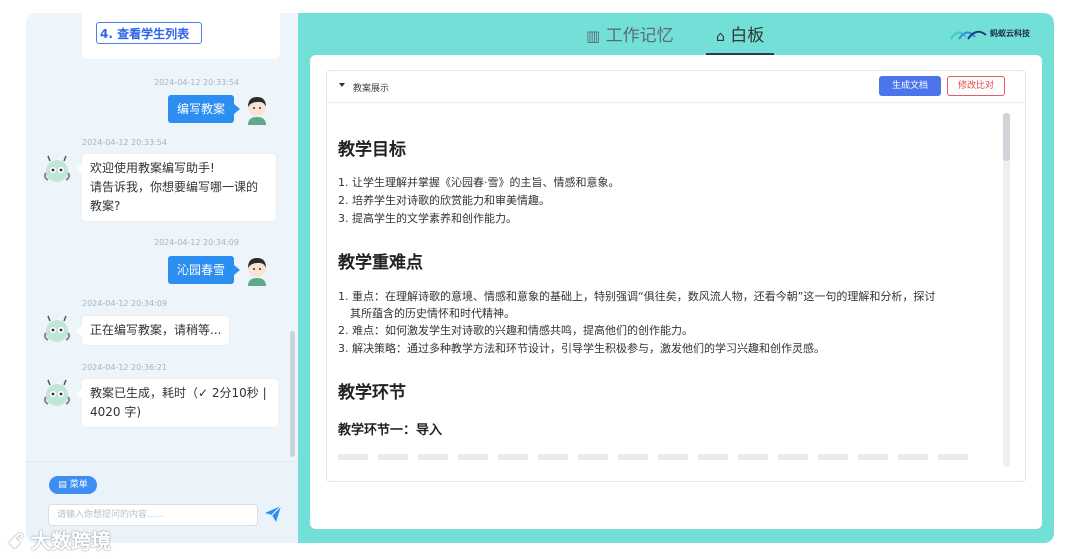  What do you see at coordinates (427, 218) in the screenshot?
I see `list-item: 3. 提高学生的文学素养和创作能力。` at bounding box center [427, 218].